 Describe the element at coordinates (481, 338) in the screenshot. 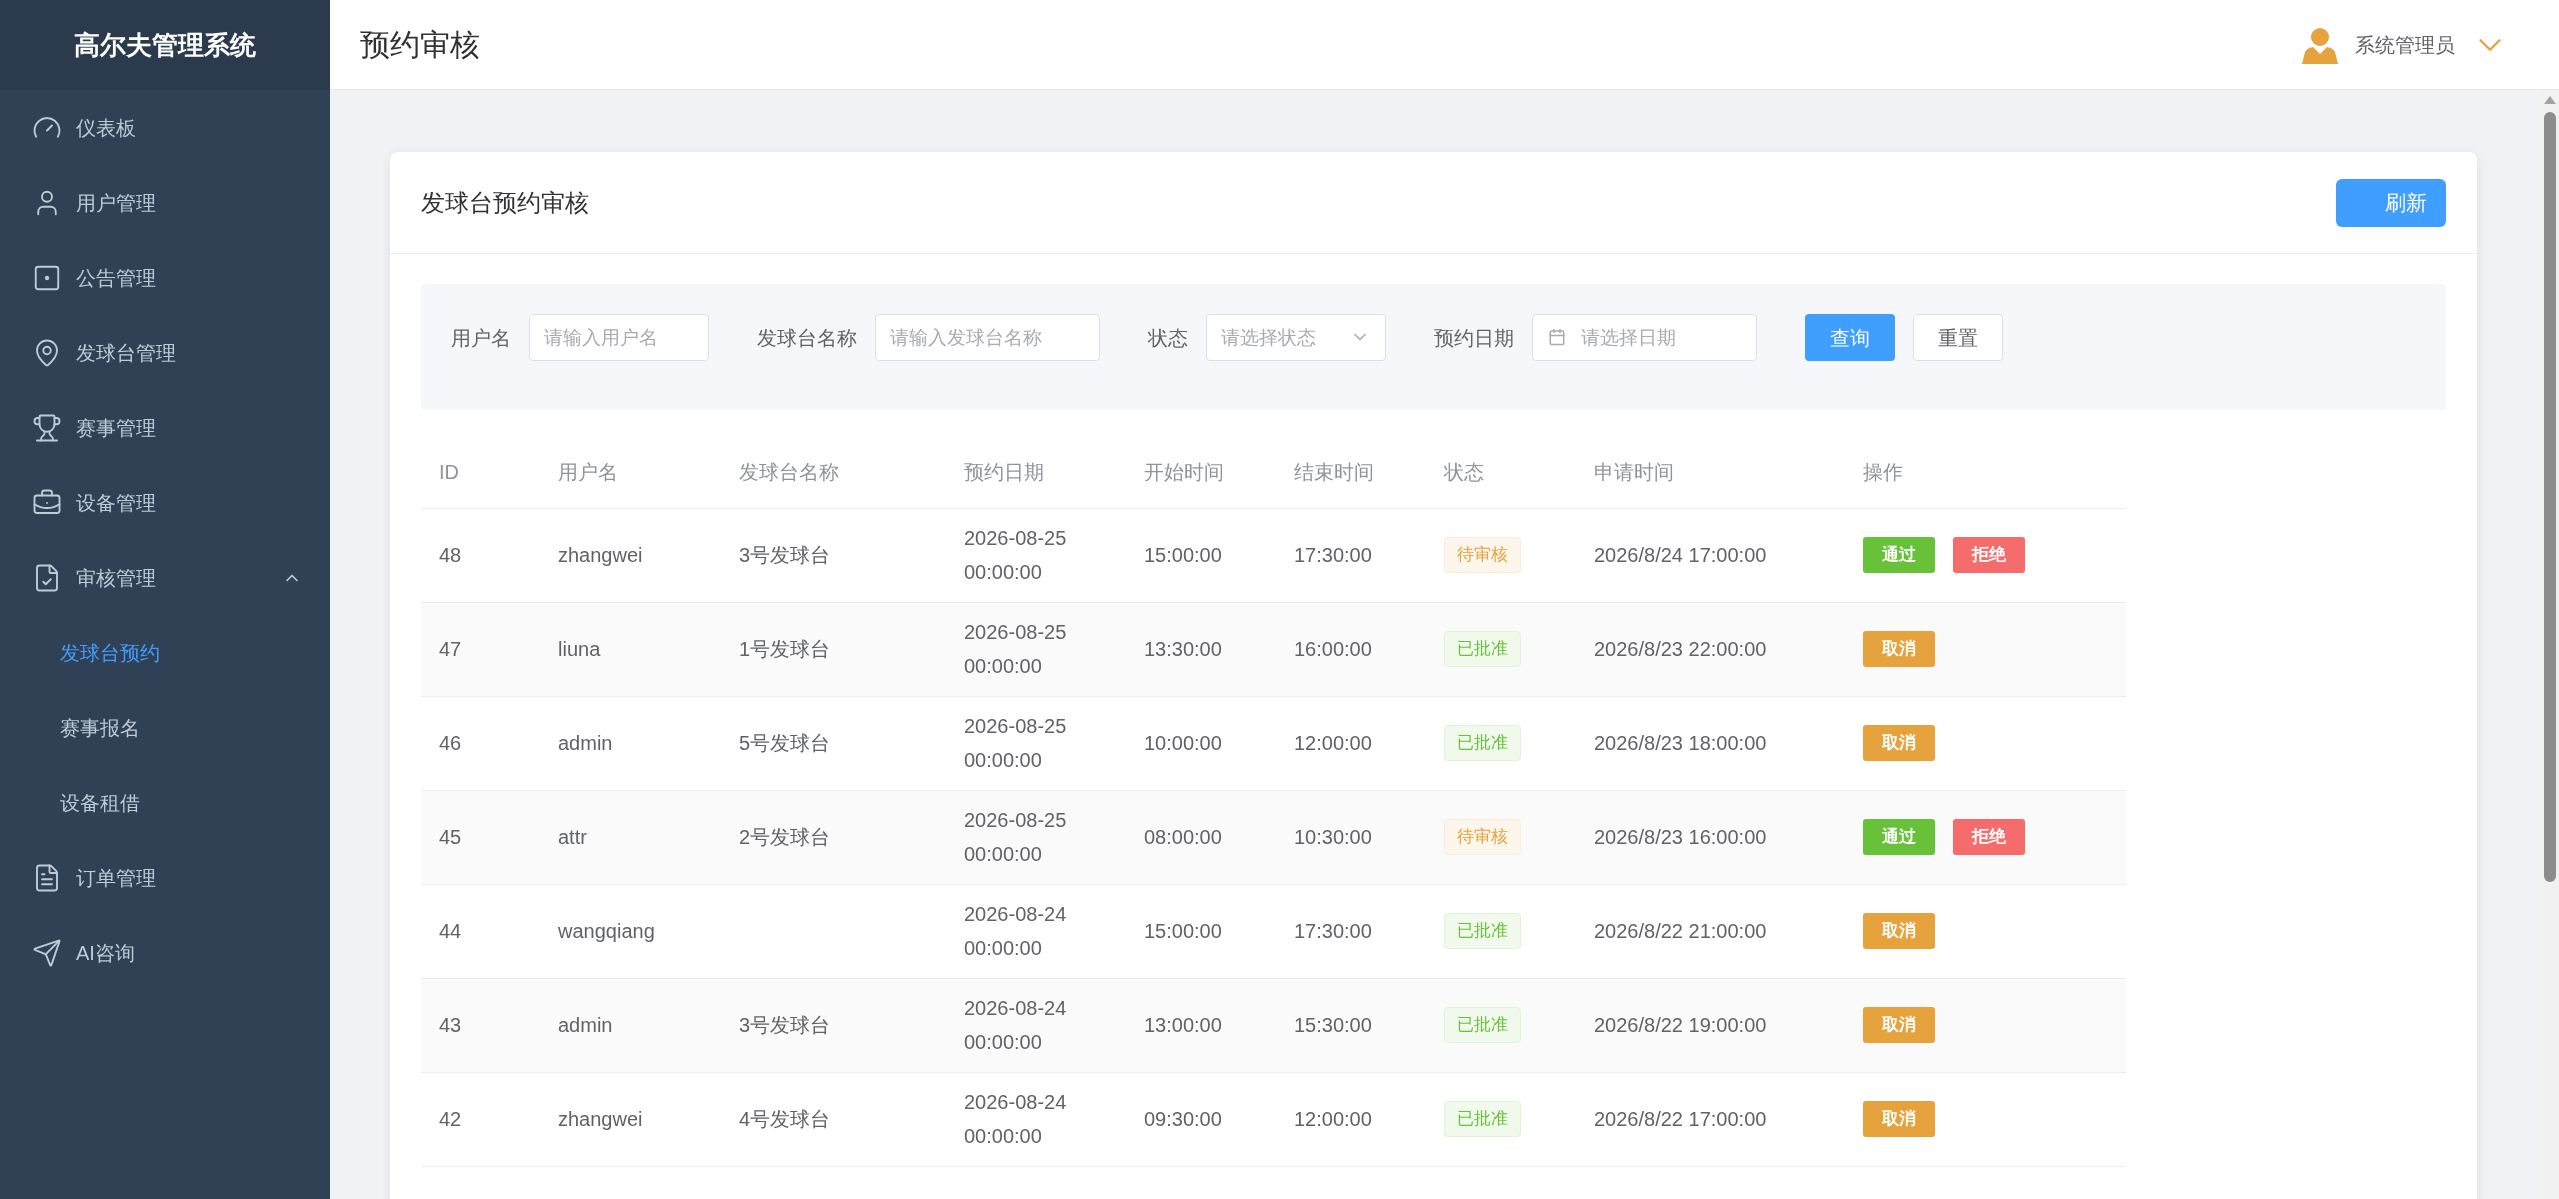

I see `filter-label: 用户名` at that location.